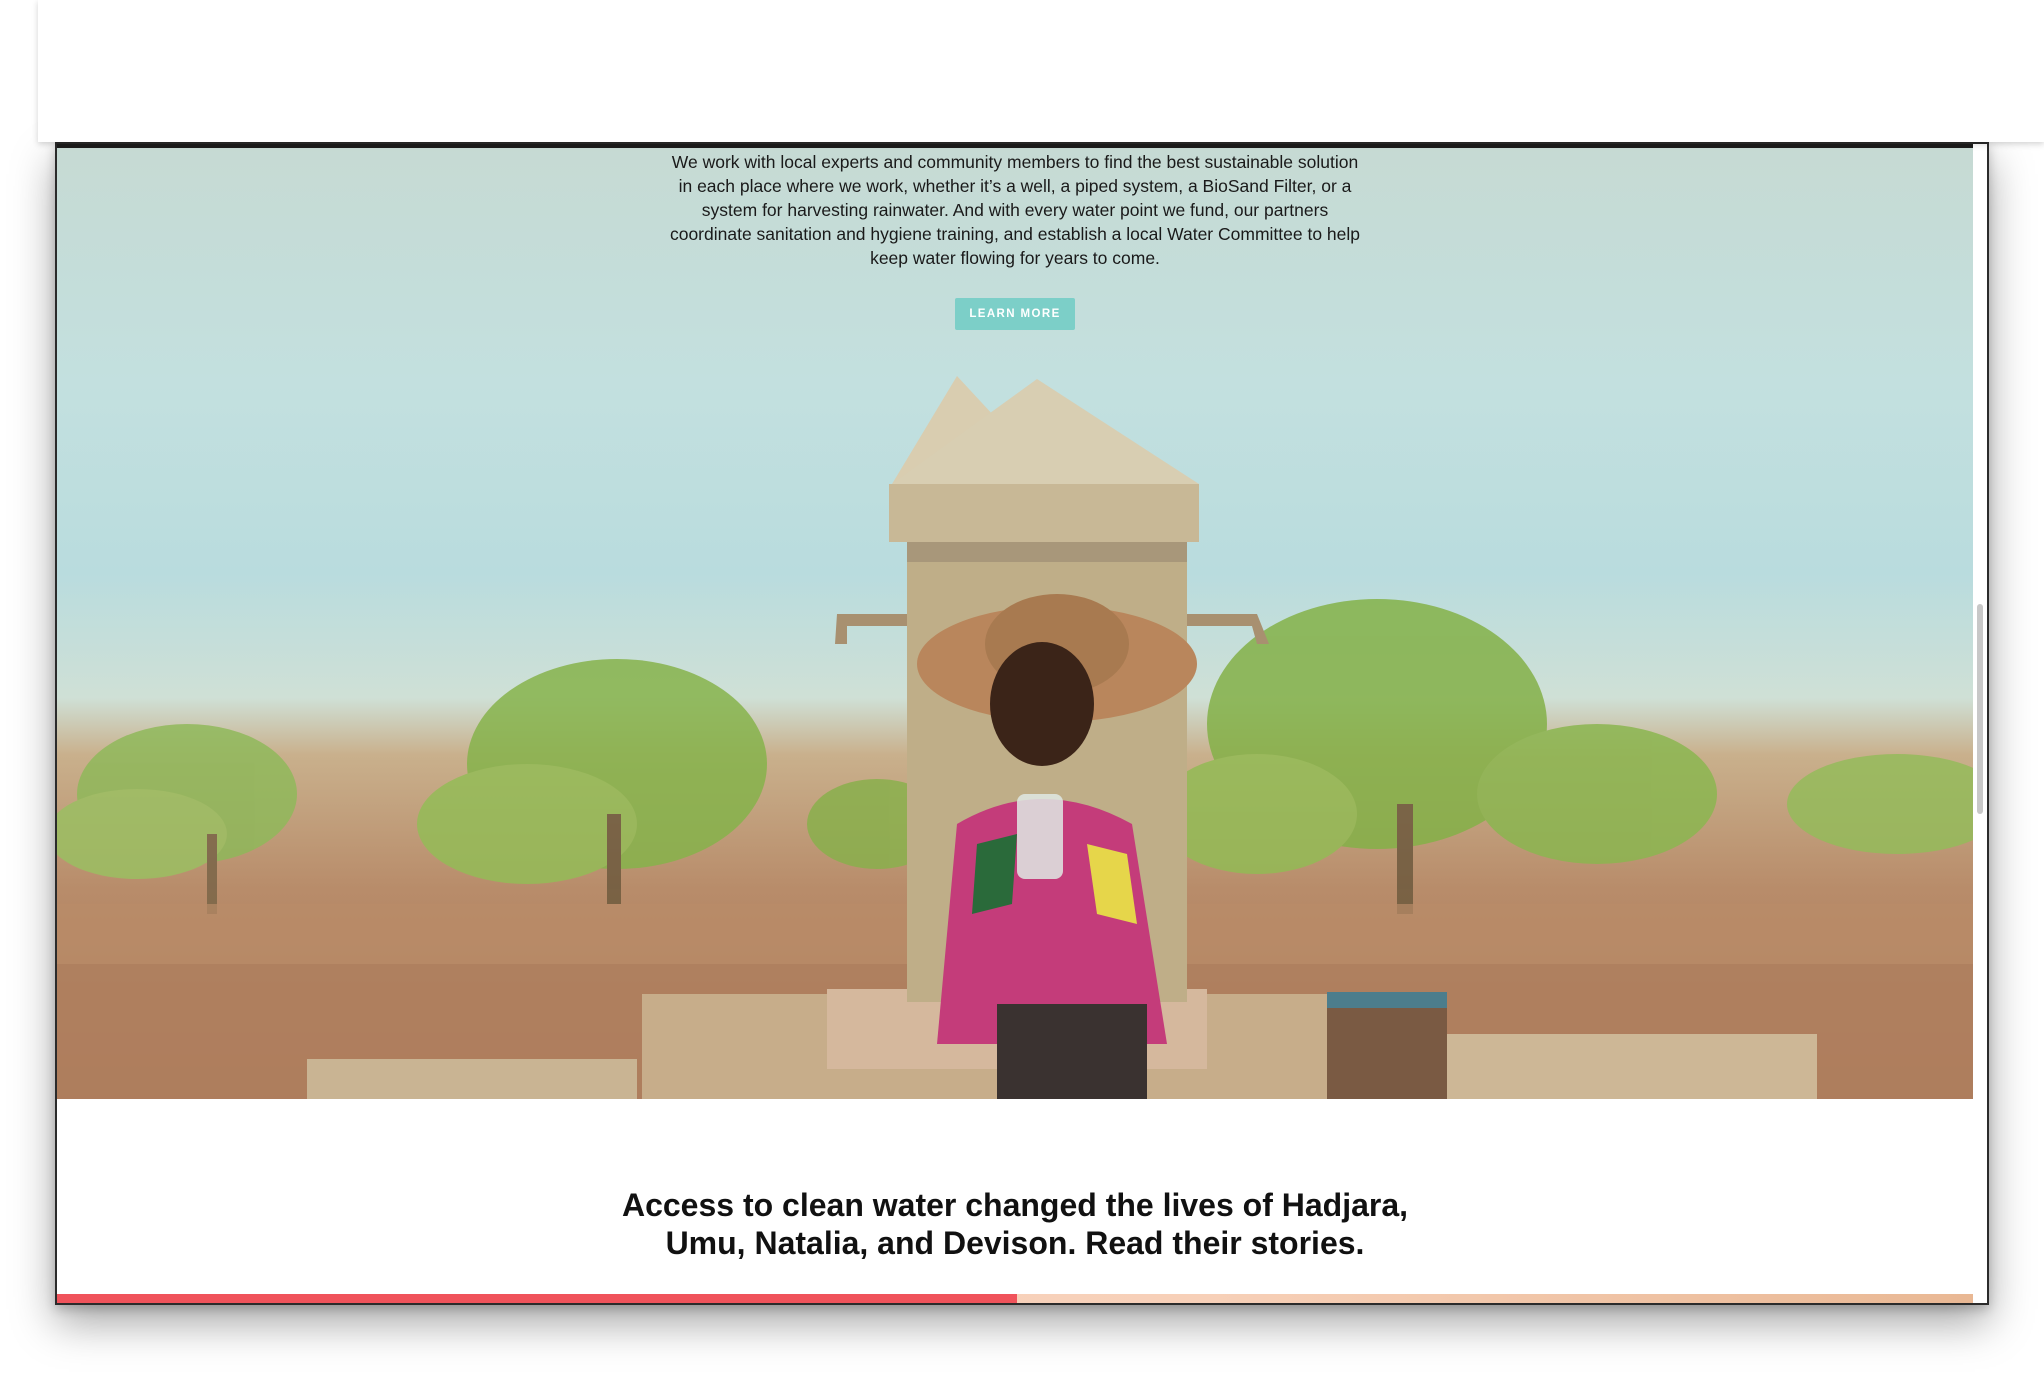  Describe the element at coordinates (1980, 709) in the screenshot. I see `scrollbar-thumb` at that location.